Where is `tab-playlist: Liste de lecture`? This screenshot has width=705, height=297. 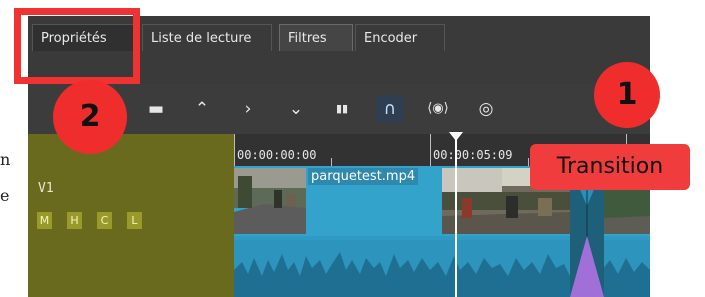 tab-playlist: Liste de lecture is located at coordinates (207, 37).